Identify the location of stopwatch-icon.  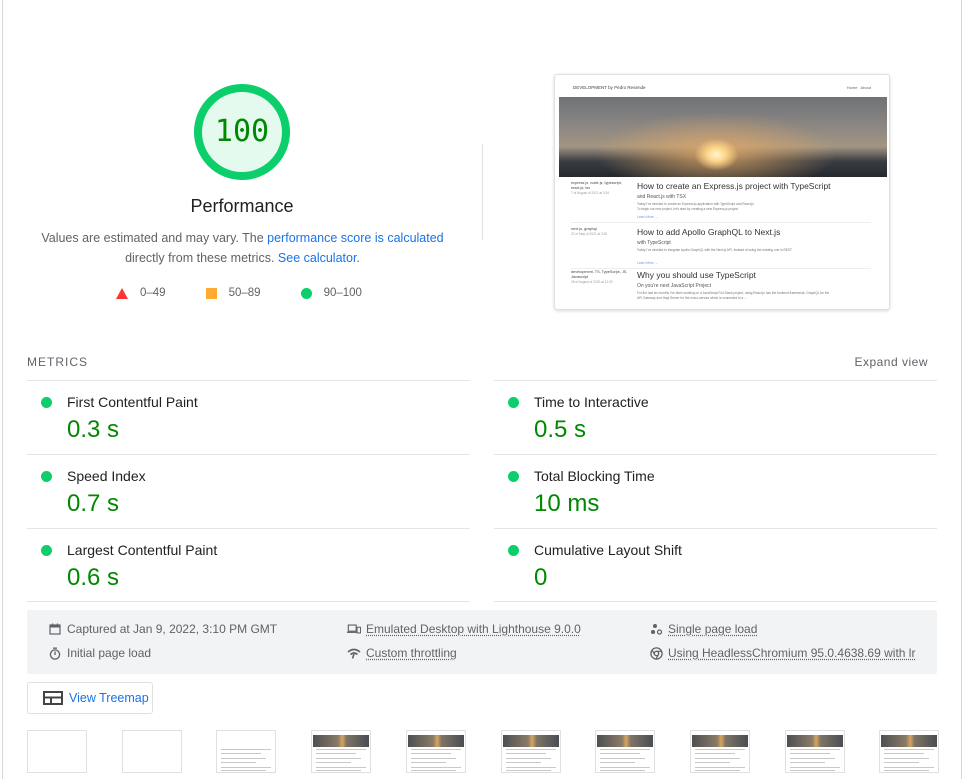
(55, 653).